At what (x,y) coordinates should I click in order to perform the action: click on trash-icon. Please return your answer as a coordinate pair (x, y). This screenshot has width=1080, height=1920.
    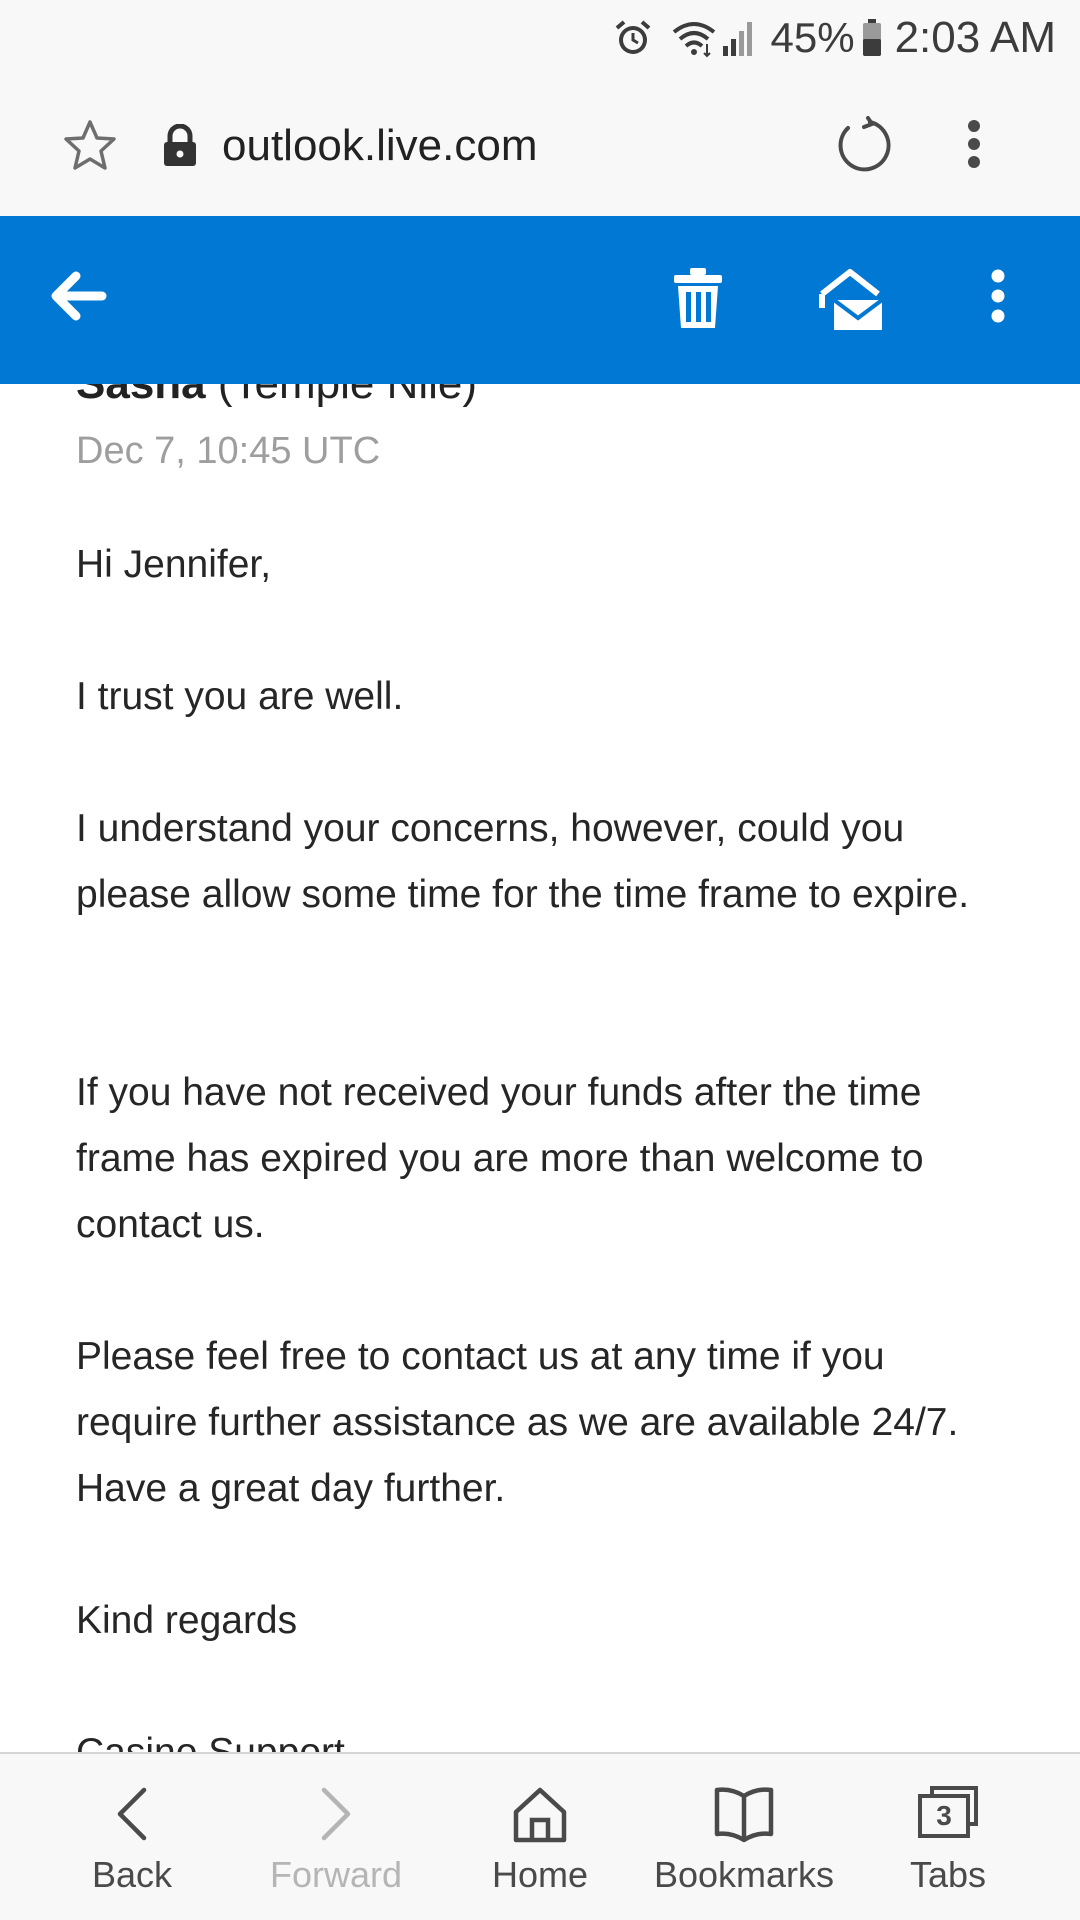
    Looking at the image, I should click on (698, 300).